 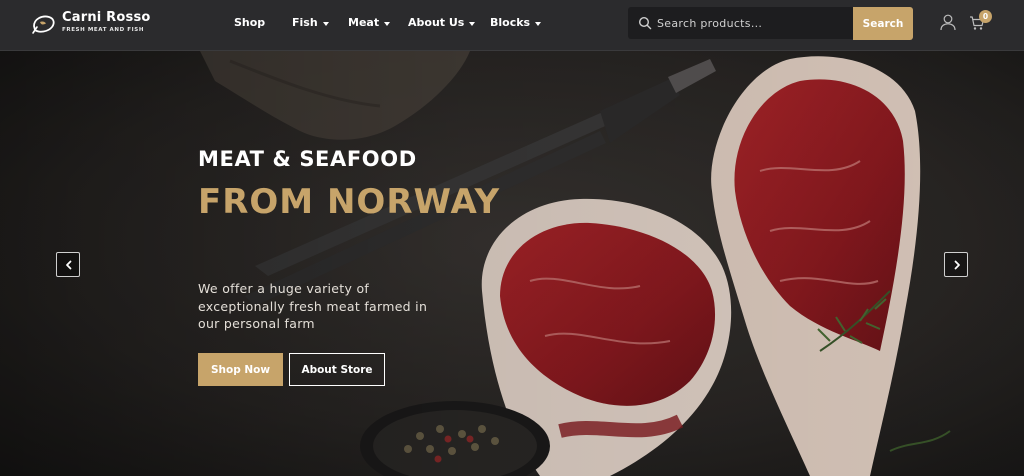 What do you see at coordinates (645, 23) in the screenshot?
I see `search-icon` at bounding box center [645, 23].